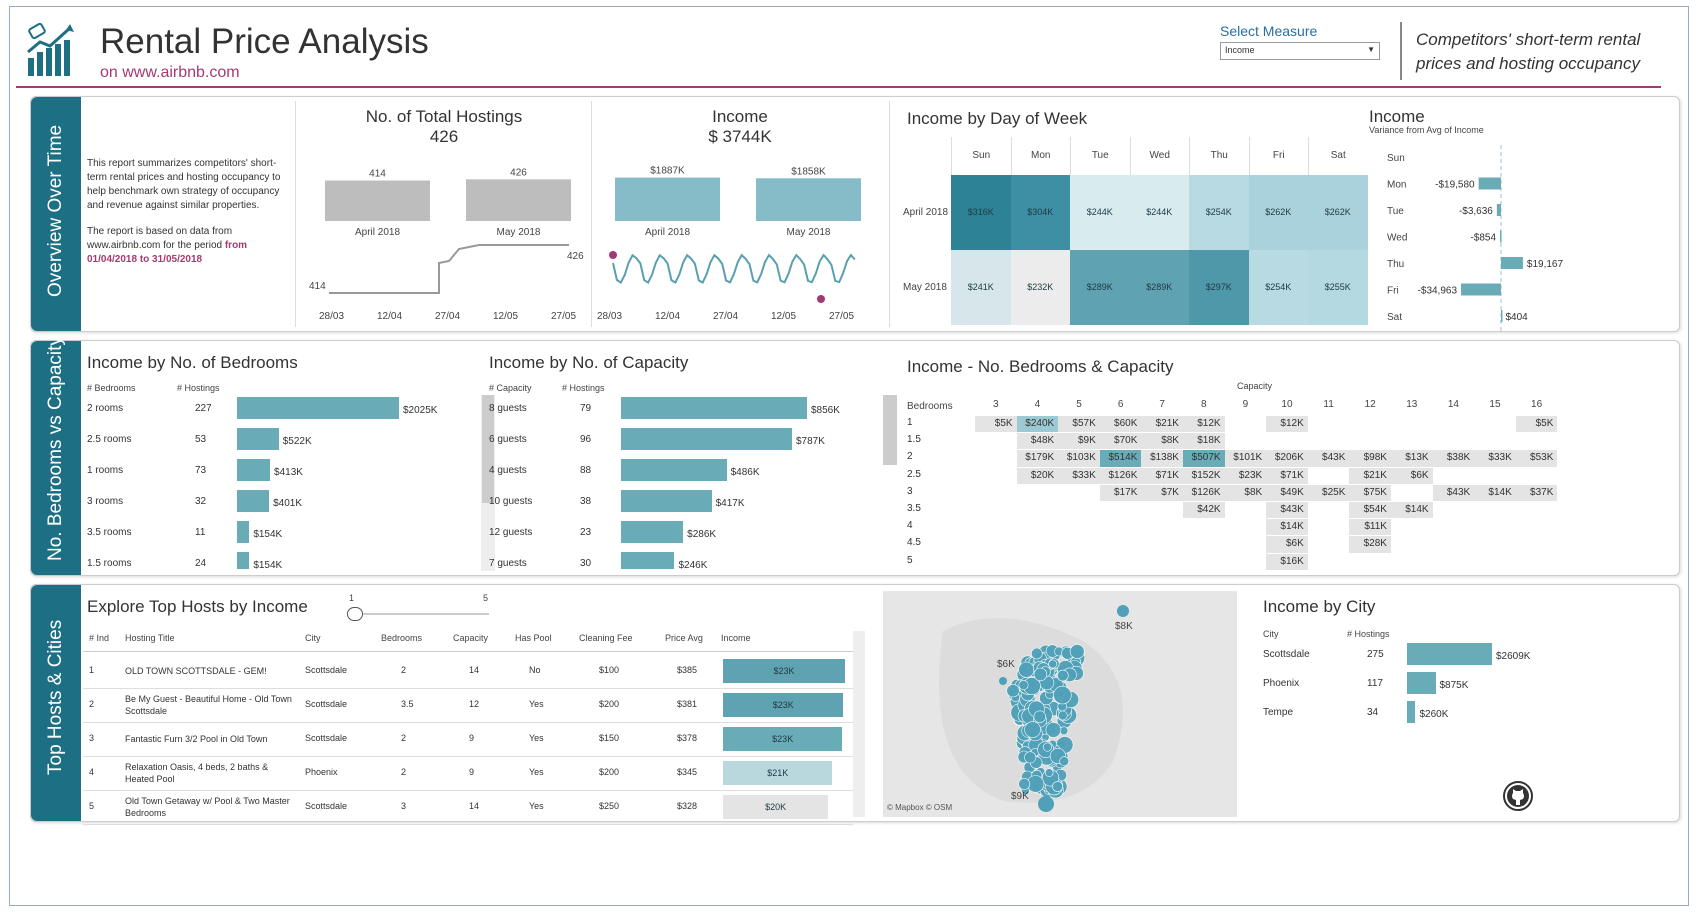  Describe the element at coordinates (1397, 238) in the screenshot. I see `variance-day-label: Wed` at that location.